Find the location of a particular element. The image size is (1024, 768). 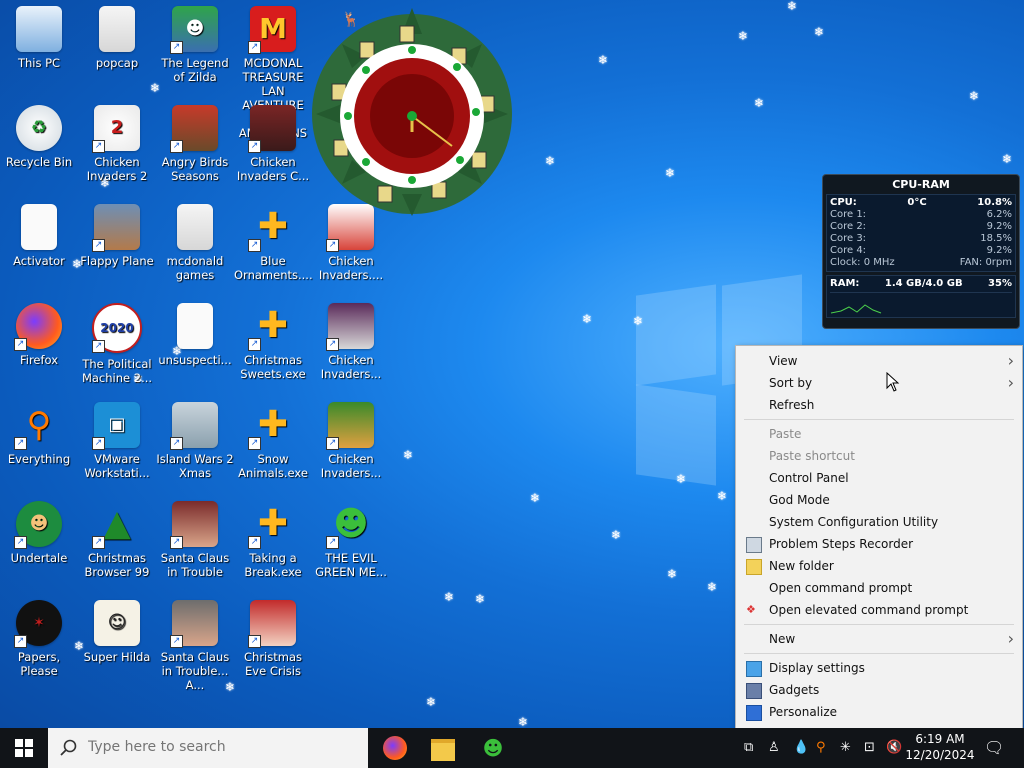

angry-bird-icon: ↗ is located at coordinates (194, 129).